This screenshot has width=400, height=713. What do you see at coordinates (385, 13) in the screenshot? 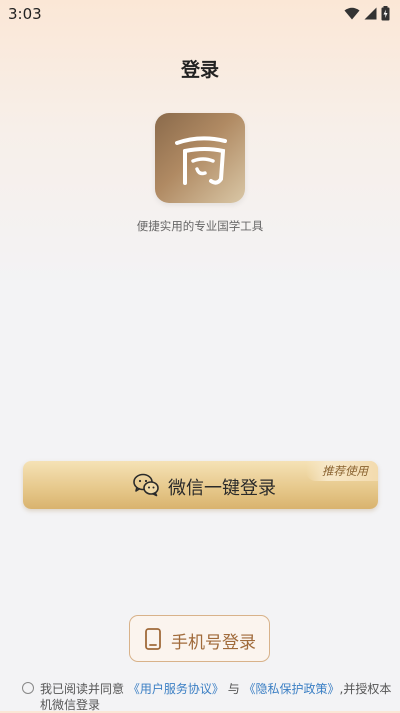
I see `battery-charging-icon` at bounding box center [385, 13].